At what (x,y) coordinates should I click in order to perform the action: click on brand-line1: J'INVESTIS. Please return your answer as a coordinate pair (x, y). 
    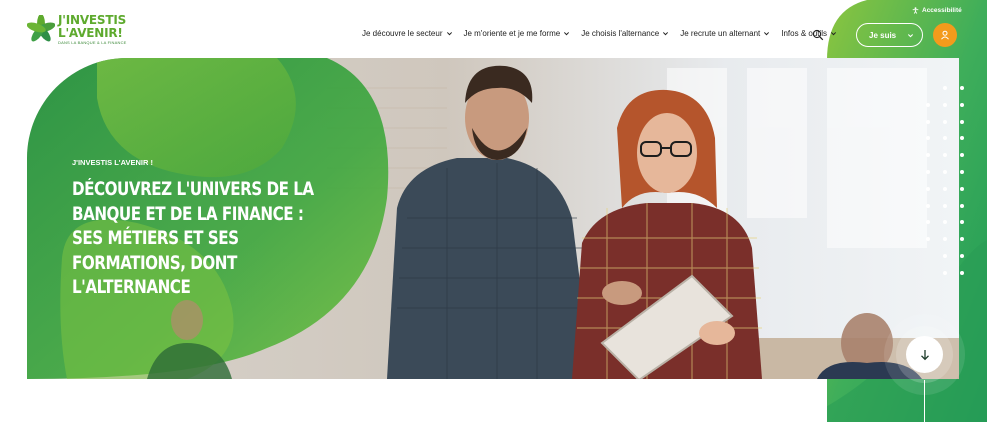
    Looking at the image, I should click on (92, 19).